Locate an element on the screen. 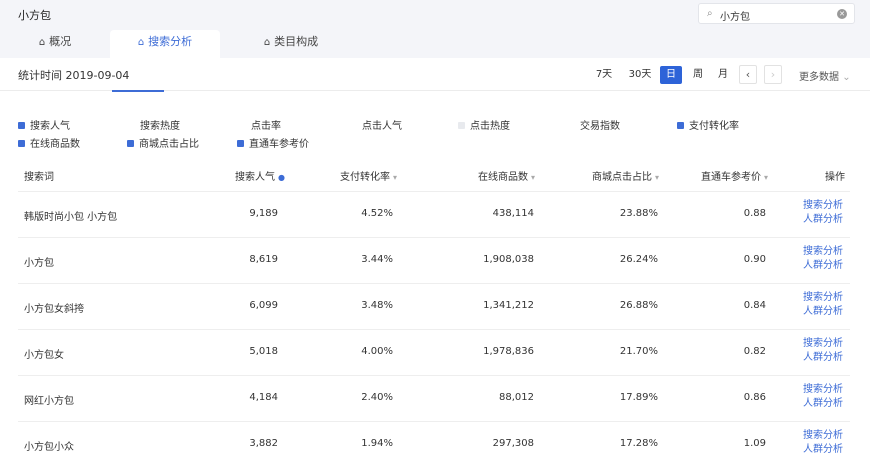 The height and width of the screenshot is (470, 870). tab-label: 类目构成 is located at coordinates (296, 41).